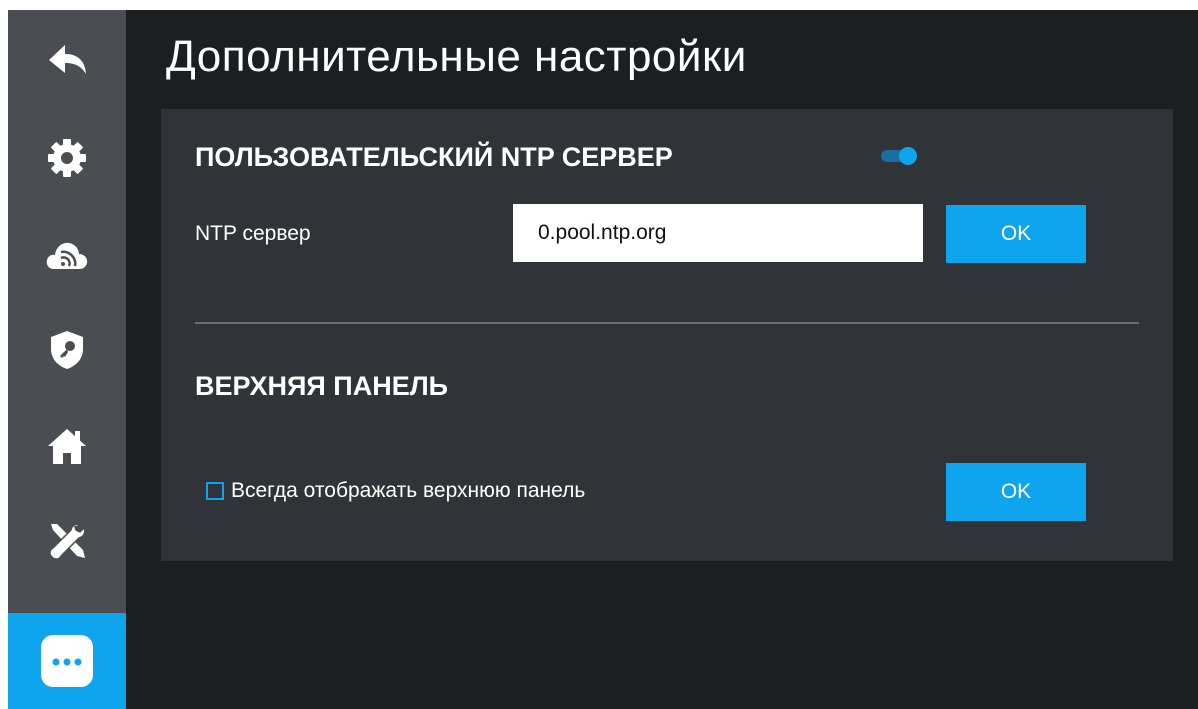 The width and height of the screenshot is (1198, 709). I want to click on ntp-server-input, so click(718, 233).